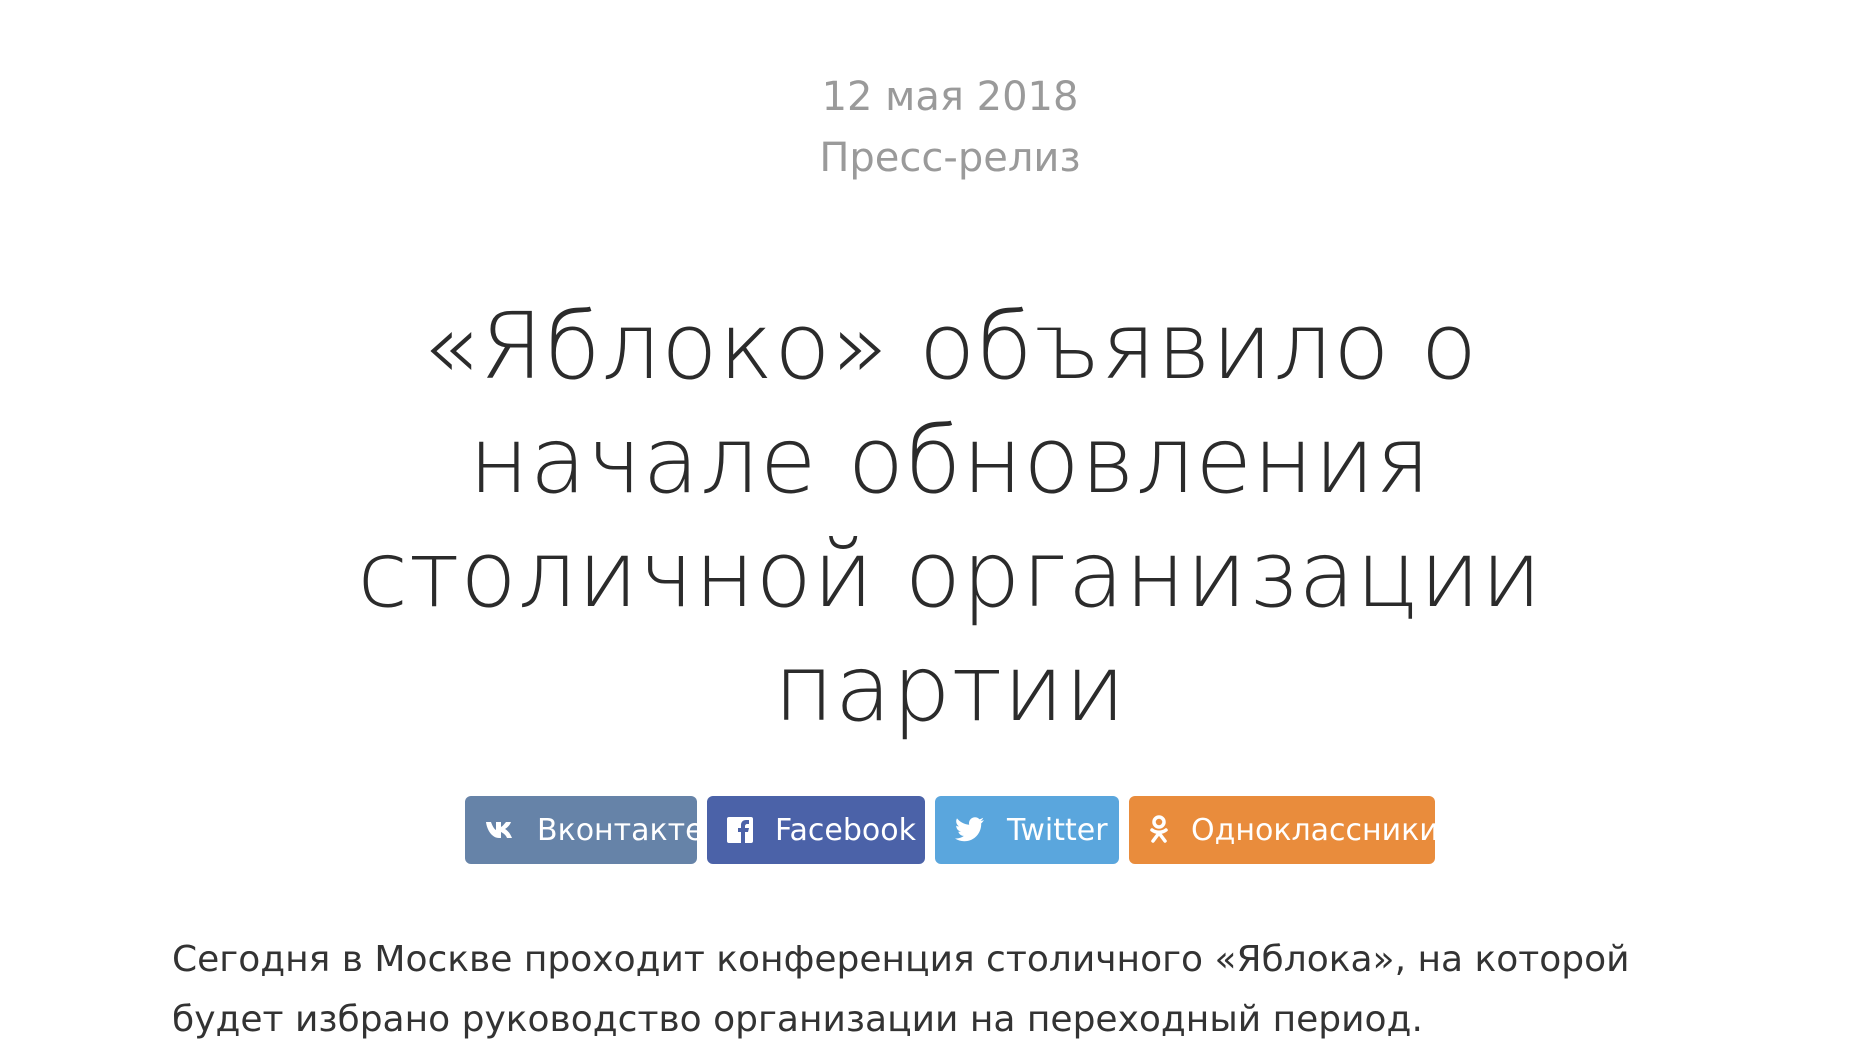 This screenshot has width=1862, height=1050. I want to click on share-odnoklassniki-label: Одноклассники, so click(1315, 830).